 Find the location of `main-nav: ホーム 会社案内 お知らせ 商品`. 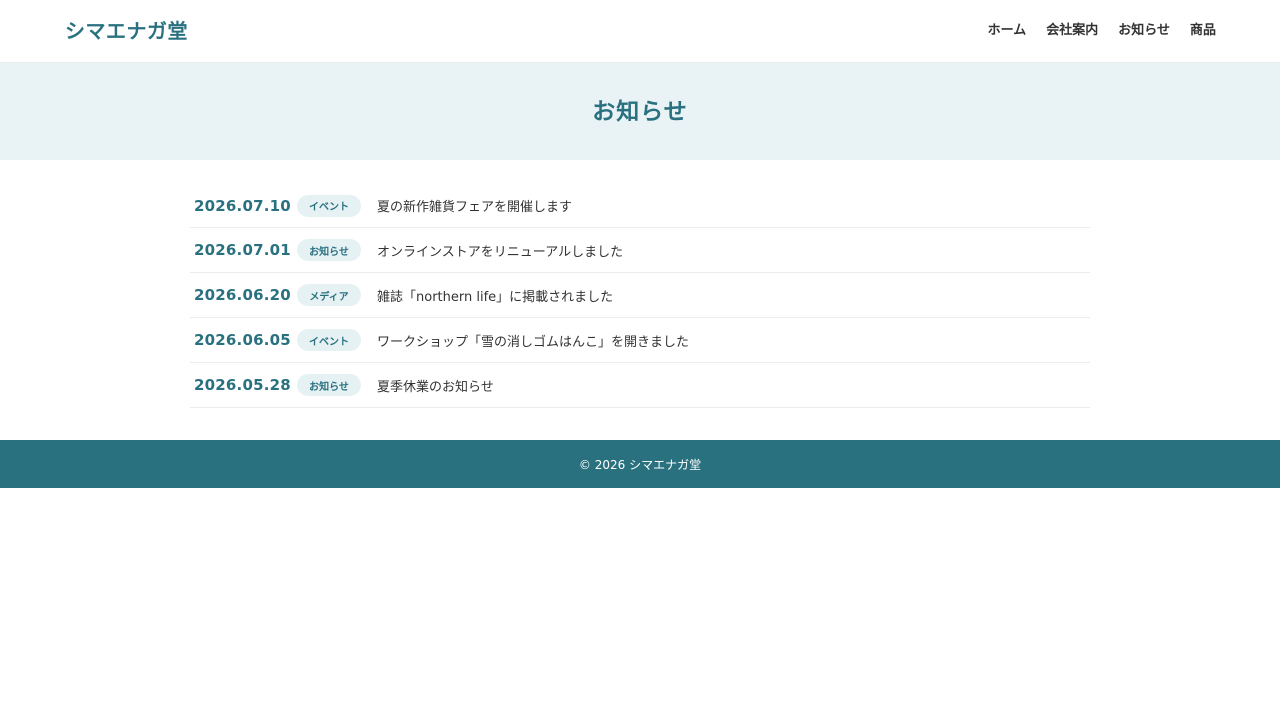

main-nav: ホーム 会社案内 お知らせ 商品 is located at coordinates (1102, 31).